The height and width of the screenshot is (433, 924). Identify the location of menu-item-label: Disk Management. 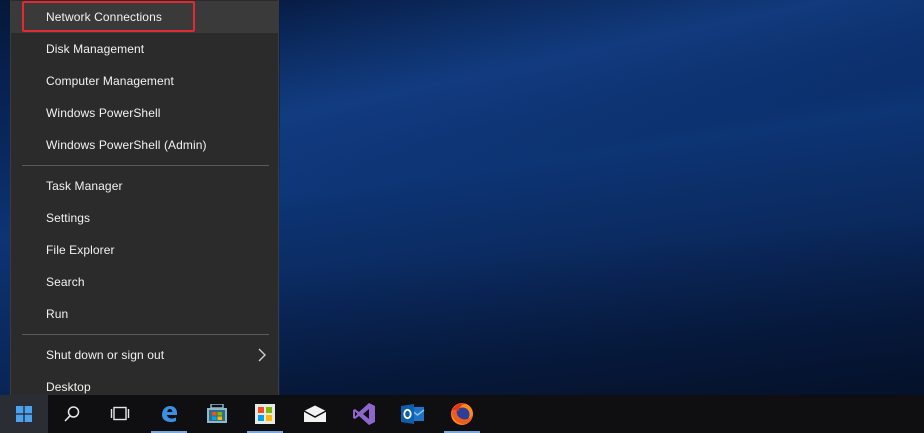
(95, 49).